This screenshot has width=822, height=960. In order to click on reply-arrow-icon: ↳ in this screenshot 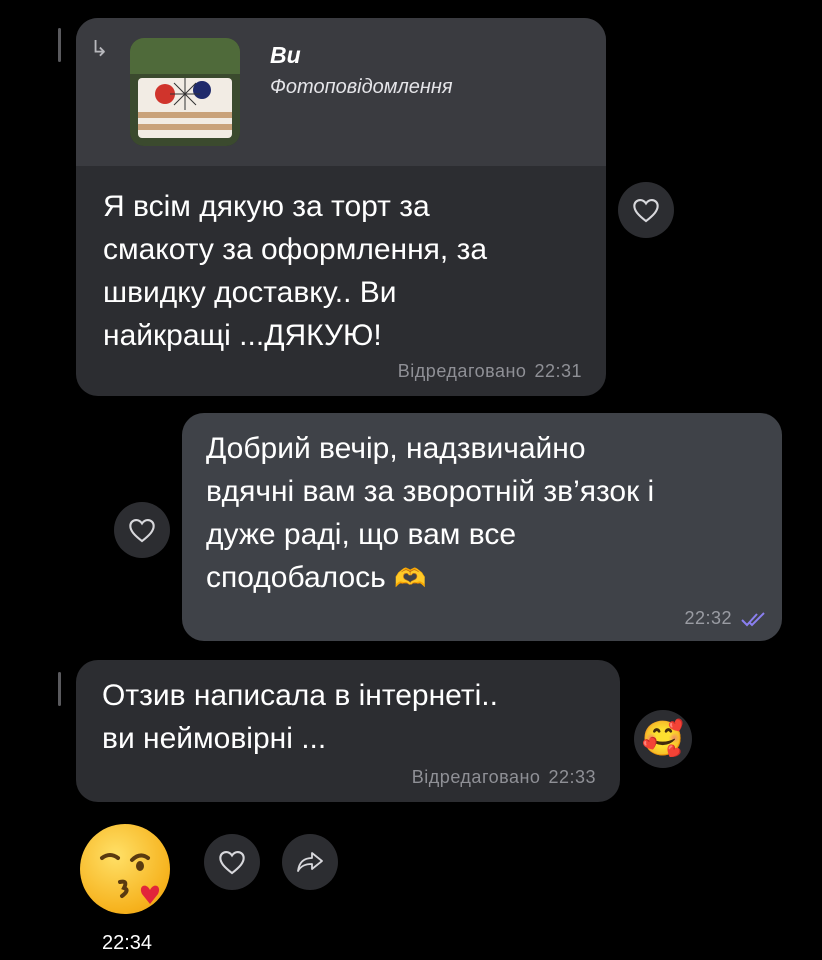, I will do `click(99, 48)`.